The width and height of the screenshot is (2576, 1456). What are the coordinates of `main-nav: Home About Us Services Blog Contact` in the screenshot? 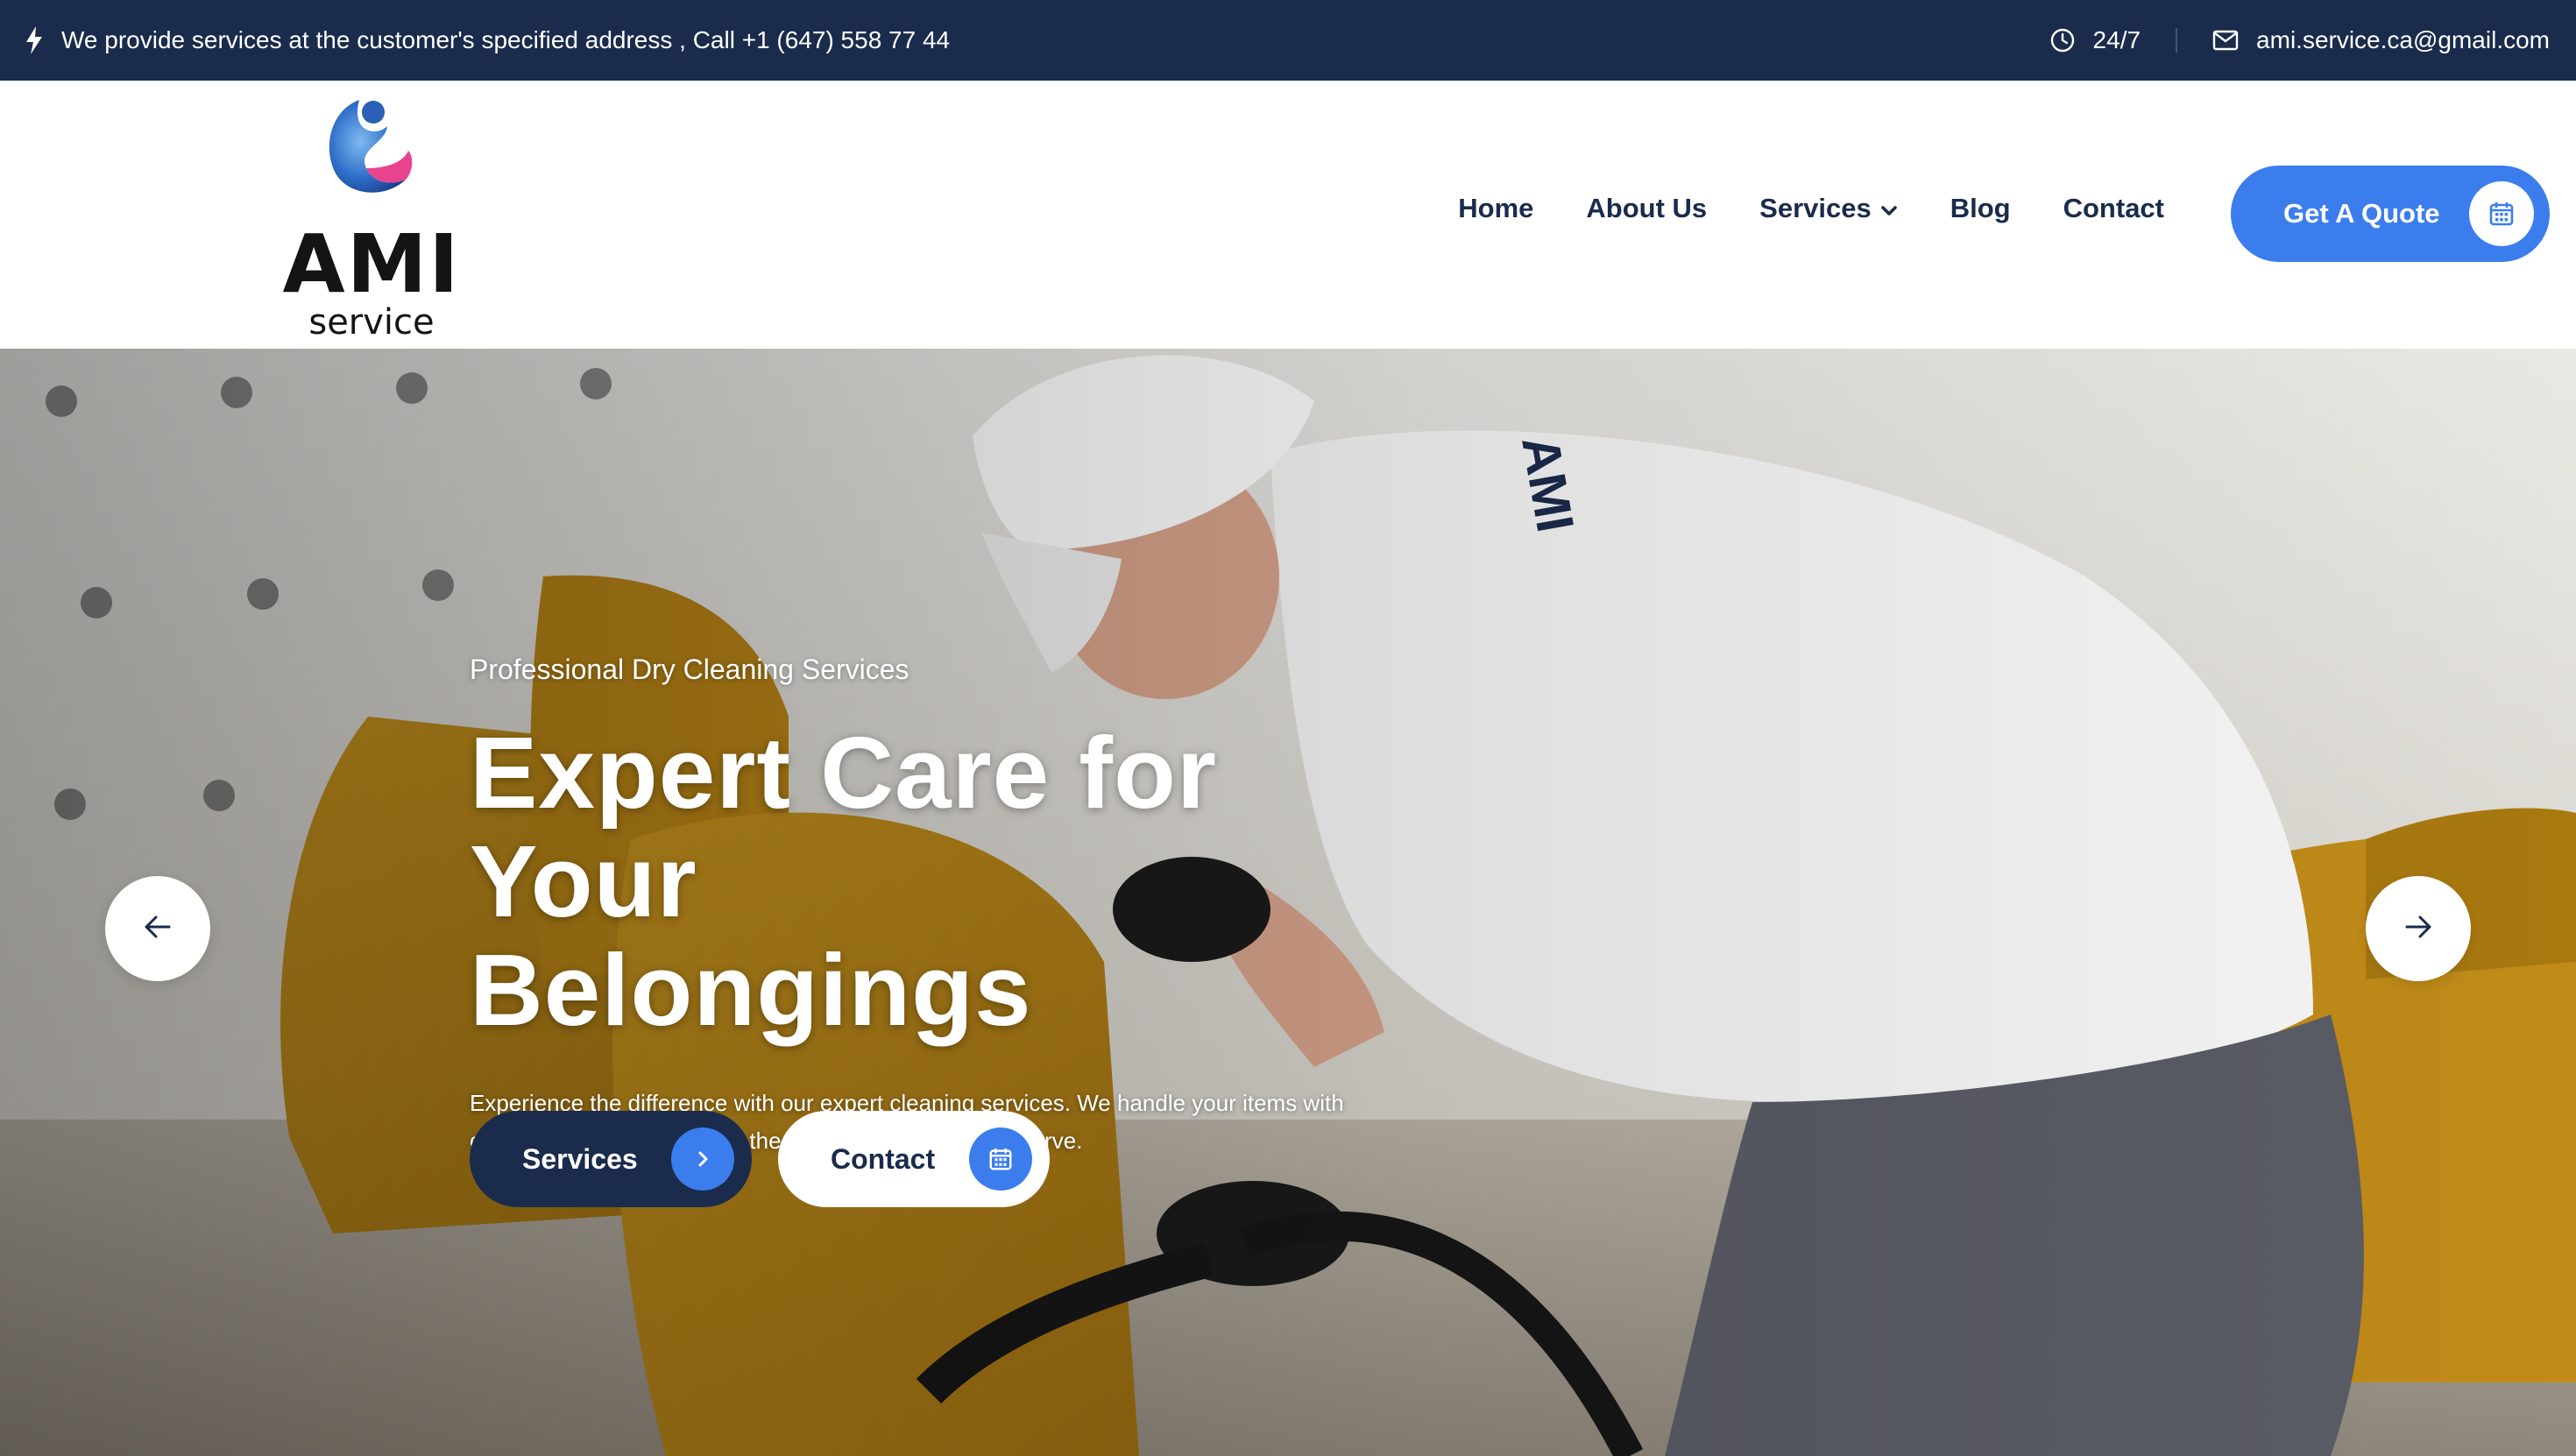 It's located at (1811, 208).